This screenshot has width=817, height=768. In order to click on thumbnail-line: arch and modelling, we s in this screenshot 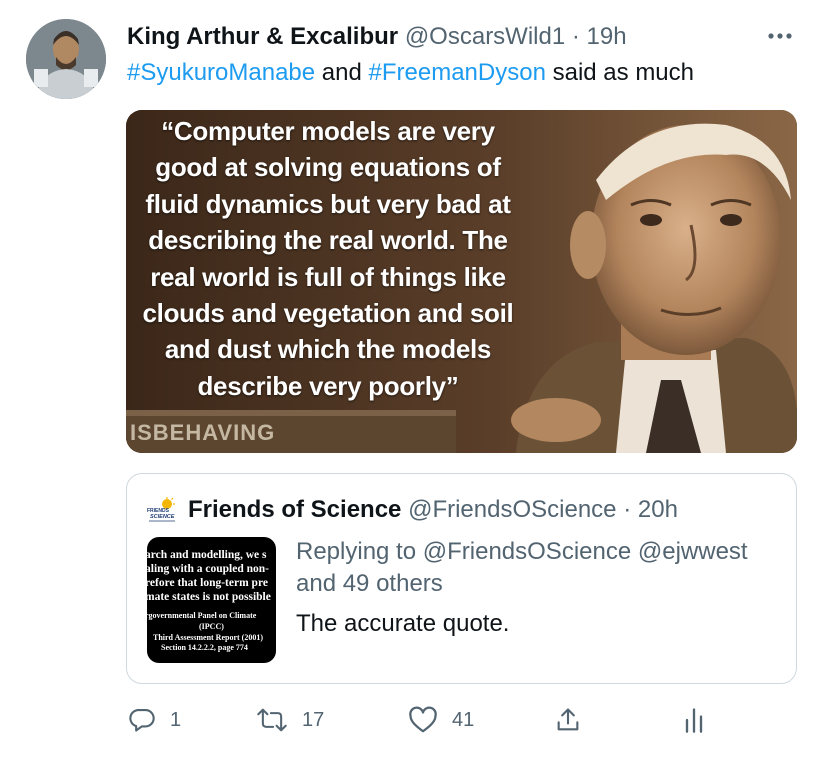, I will do `click(207, 555)`.